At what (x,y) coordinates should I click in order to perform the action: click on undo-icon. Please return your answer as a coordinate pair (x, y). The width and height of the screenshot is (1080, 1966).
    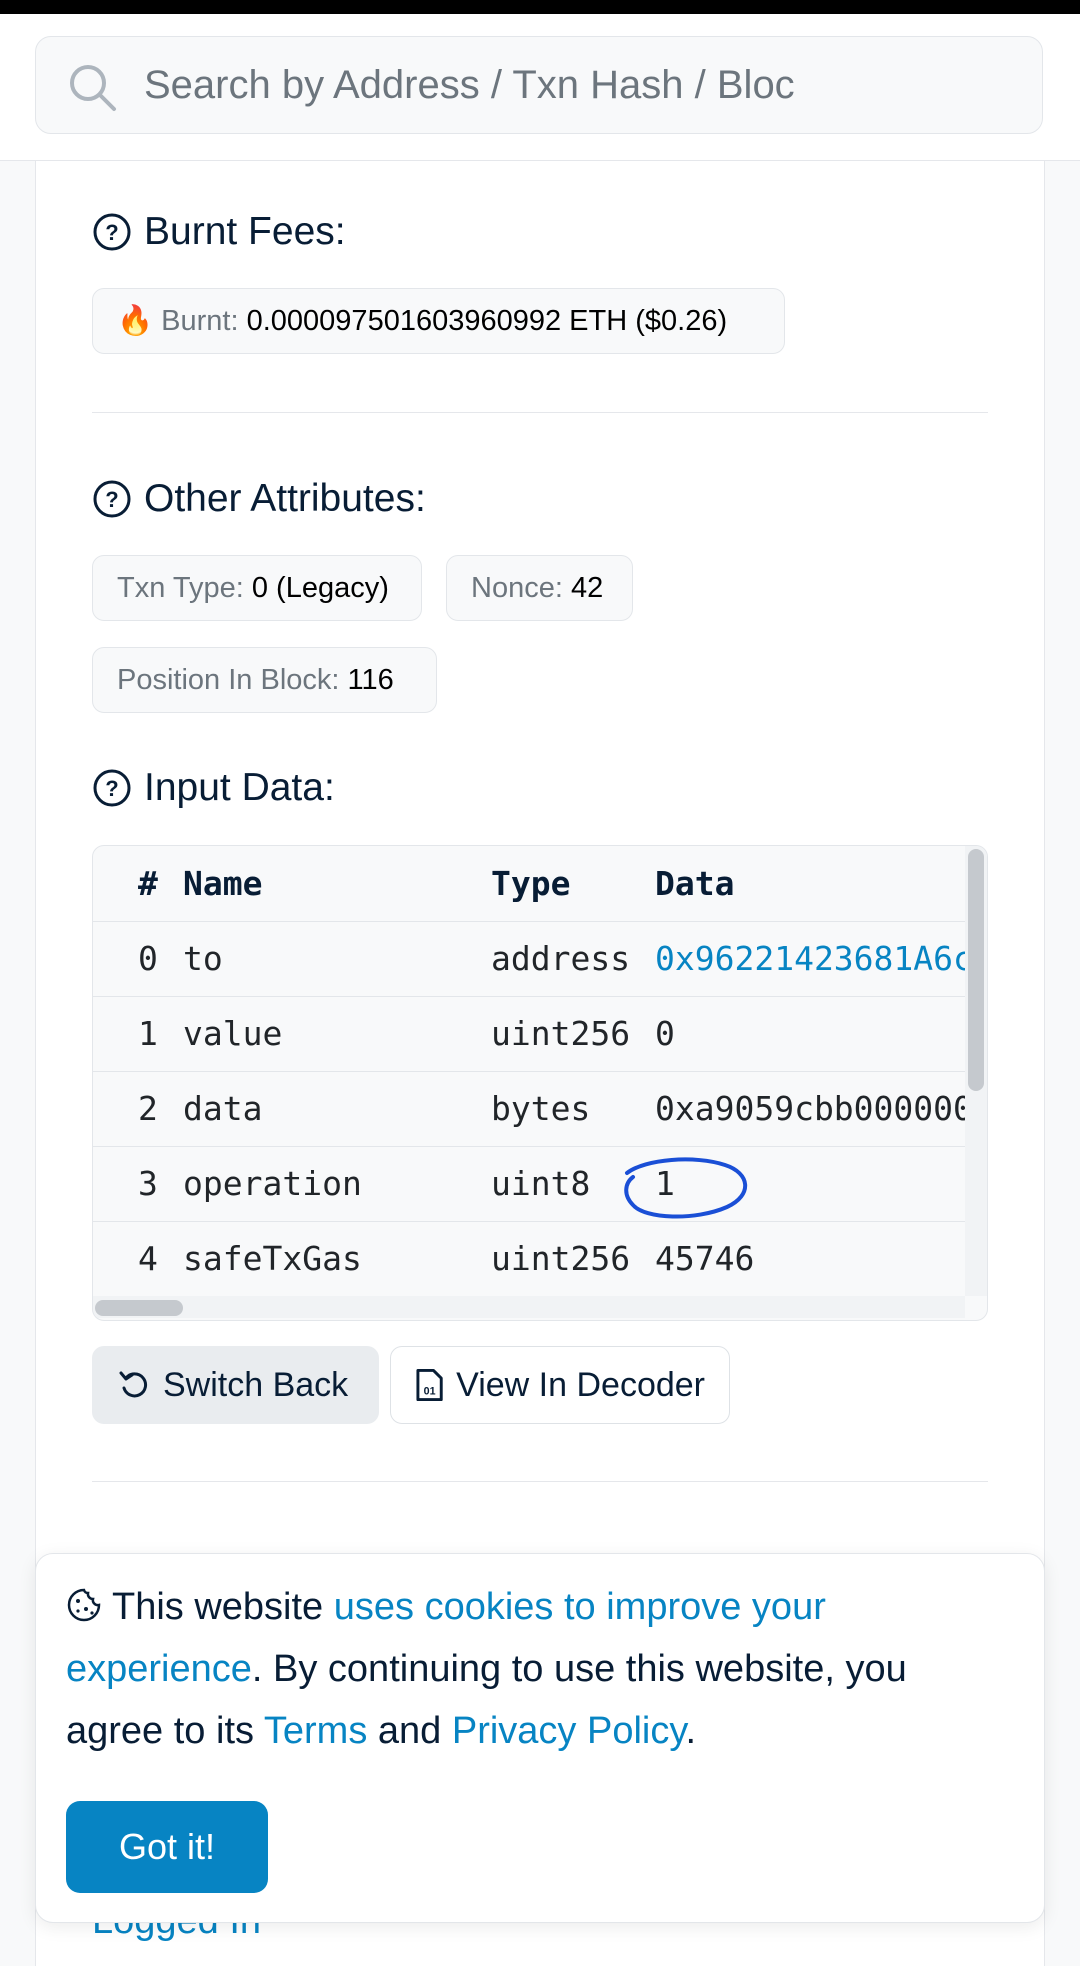
    Looking at the image, I should click on (133, 1384).